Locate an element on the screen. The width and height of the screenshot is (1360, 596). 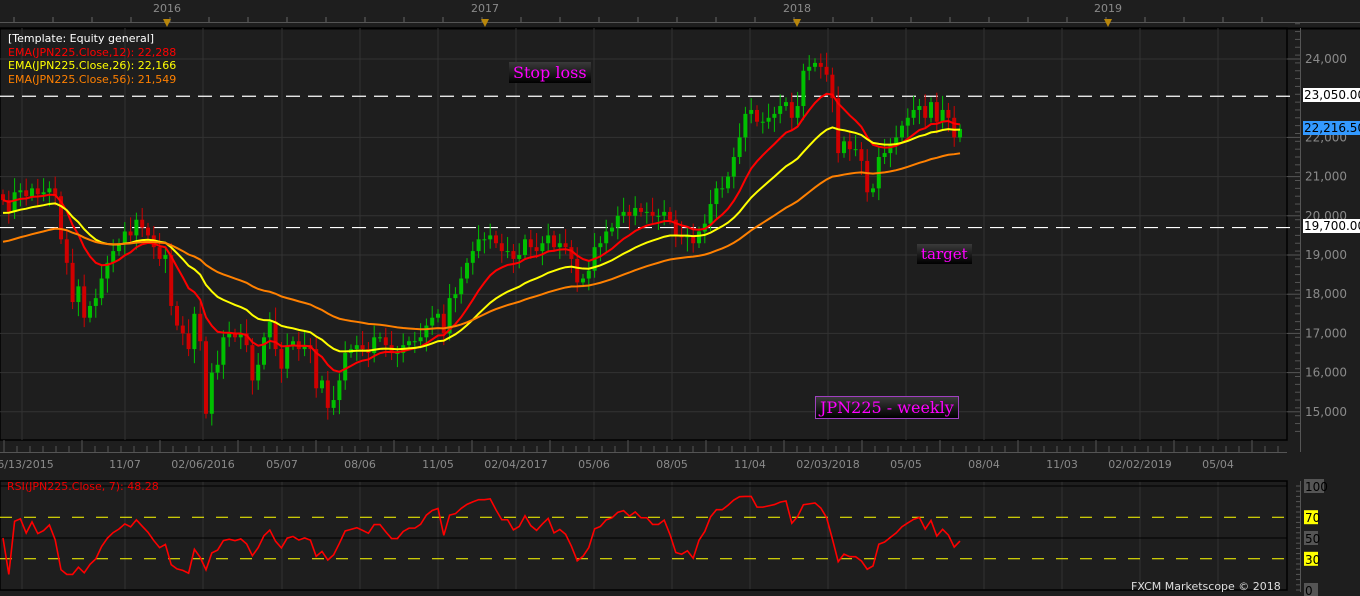
stop-loss-annotation: Stop loss is located at coordinates (550, 72).